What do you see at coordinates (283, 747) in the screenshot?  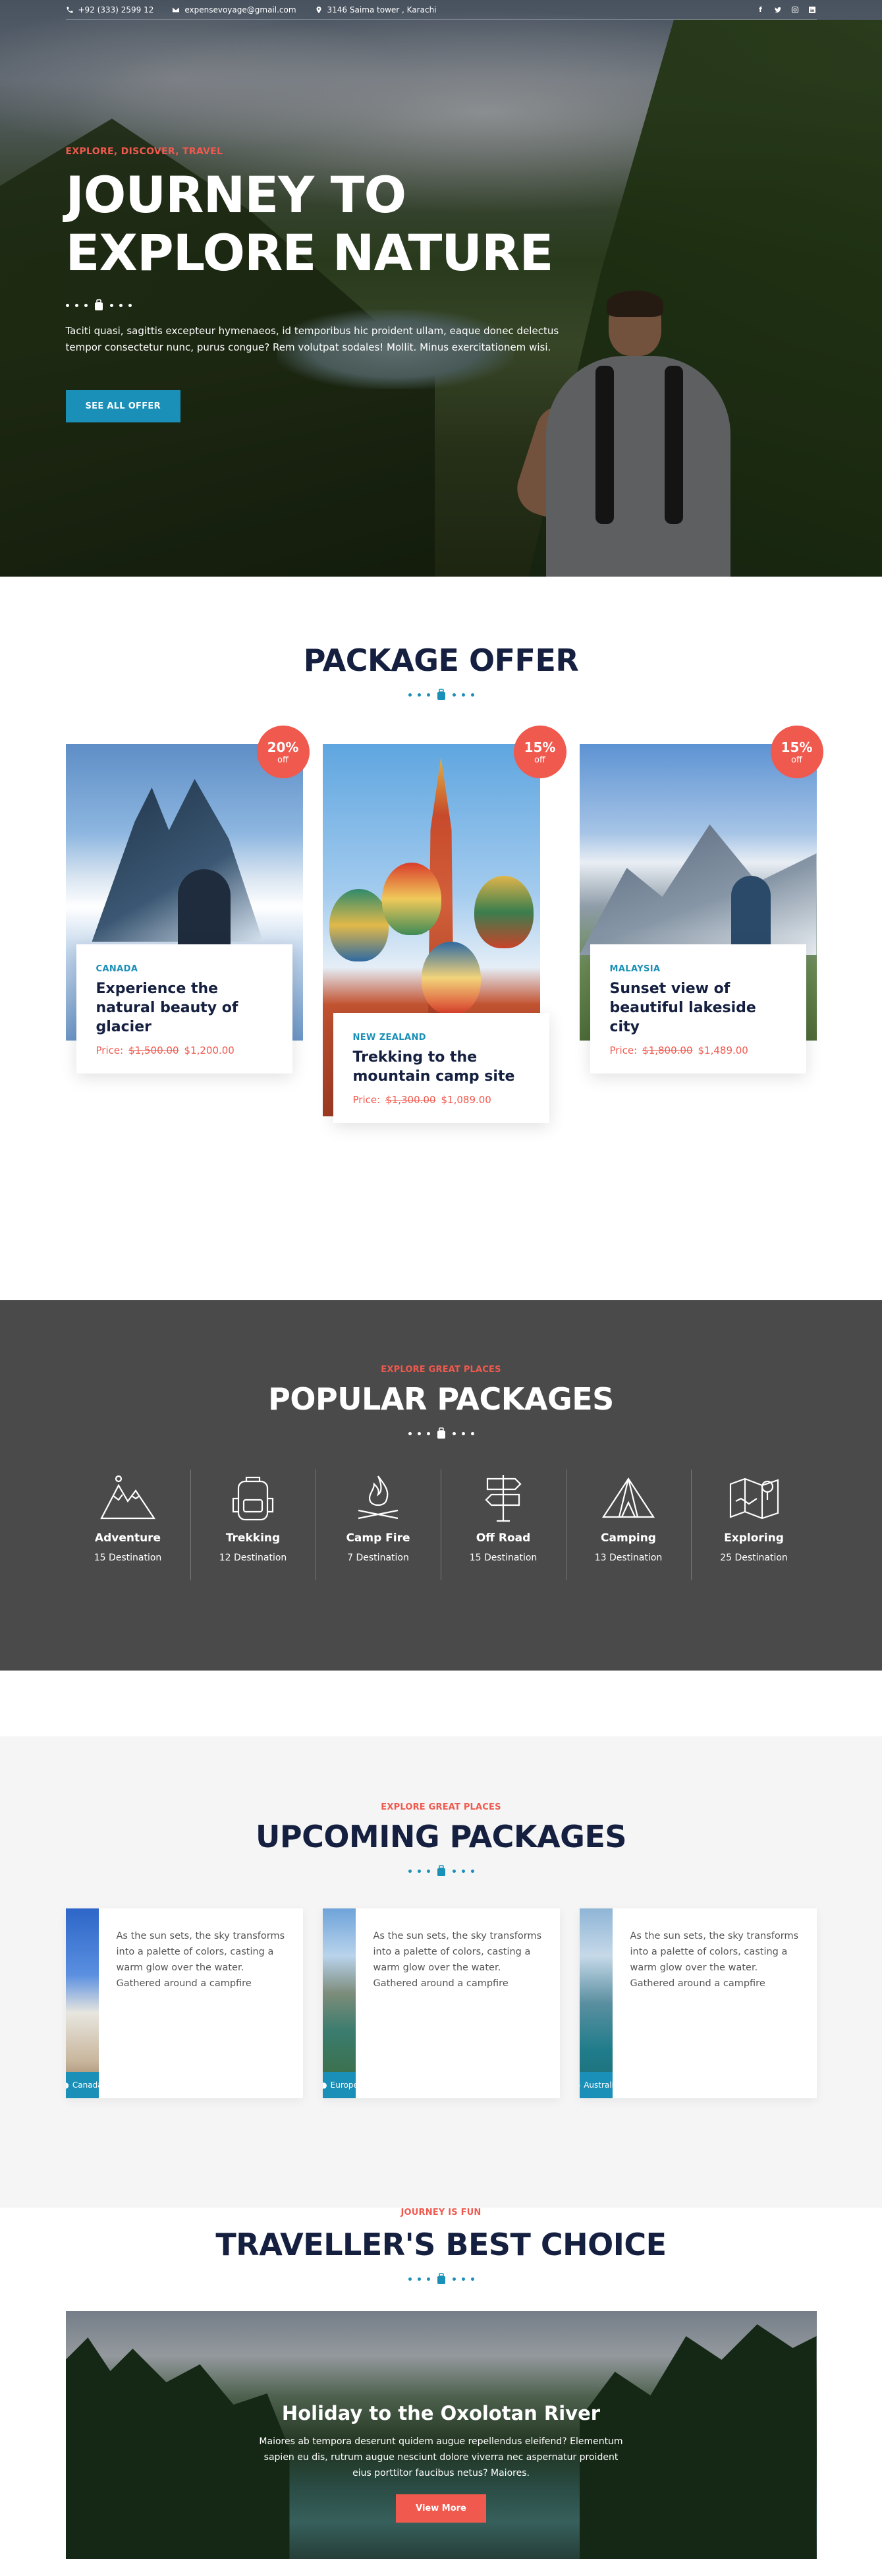 I see `discount-percent: 20%` at bounding box center [283, 747].